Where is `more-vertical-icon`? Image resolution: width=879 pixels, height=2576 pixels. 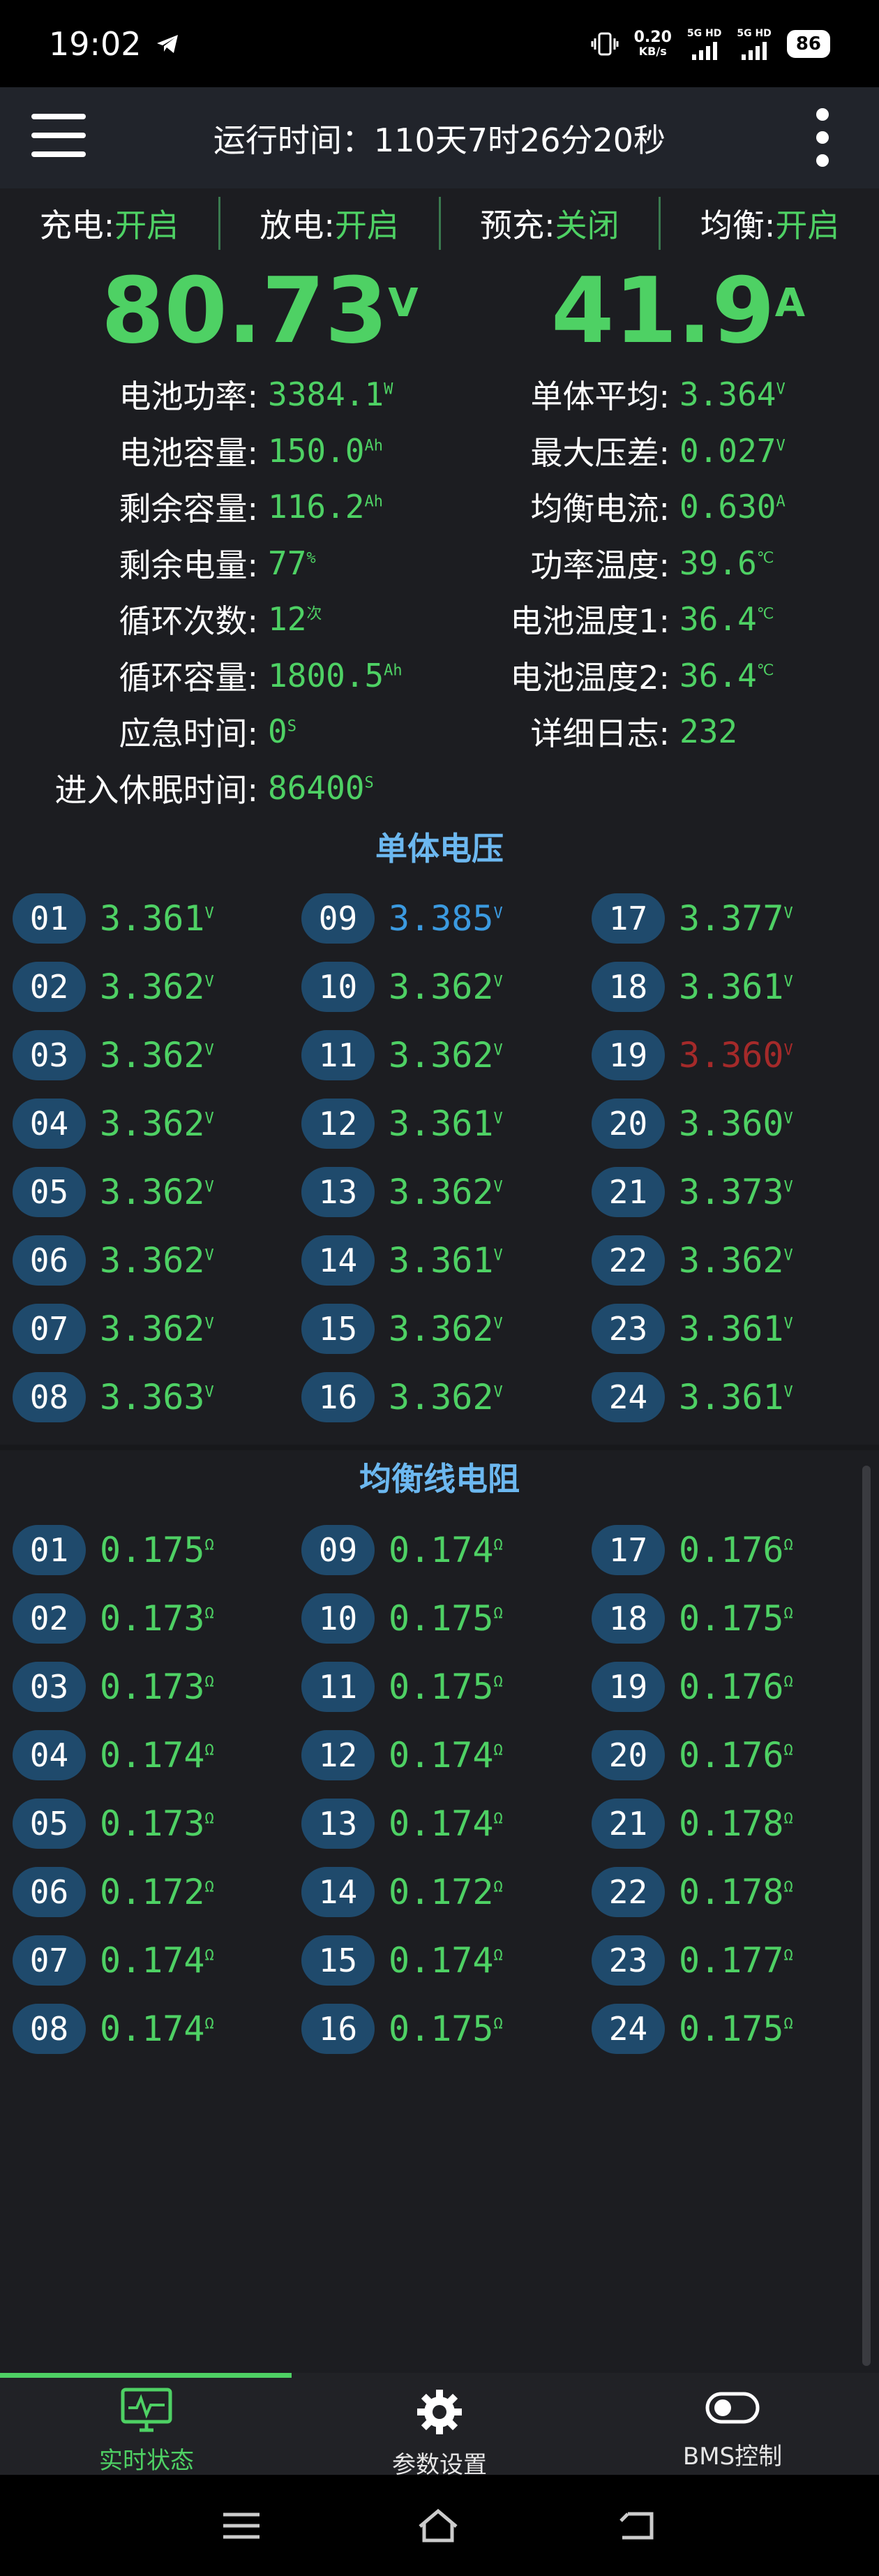 more-vertical-icon is located at coordinates (823, 137).